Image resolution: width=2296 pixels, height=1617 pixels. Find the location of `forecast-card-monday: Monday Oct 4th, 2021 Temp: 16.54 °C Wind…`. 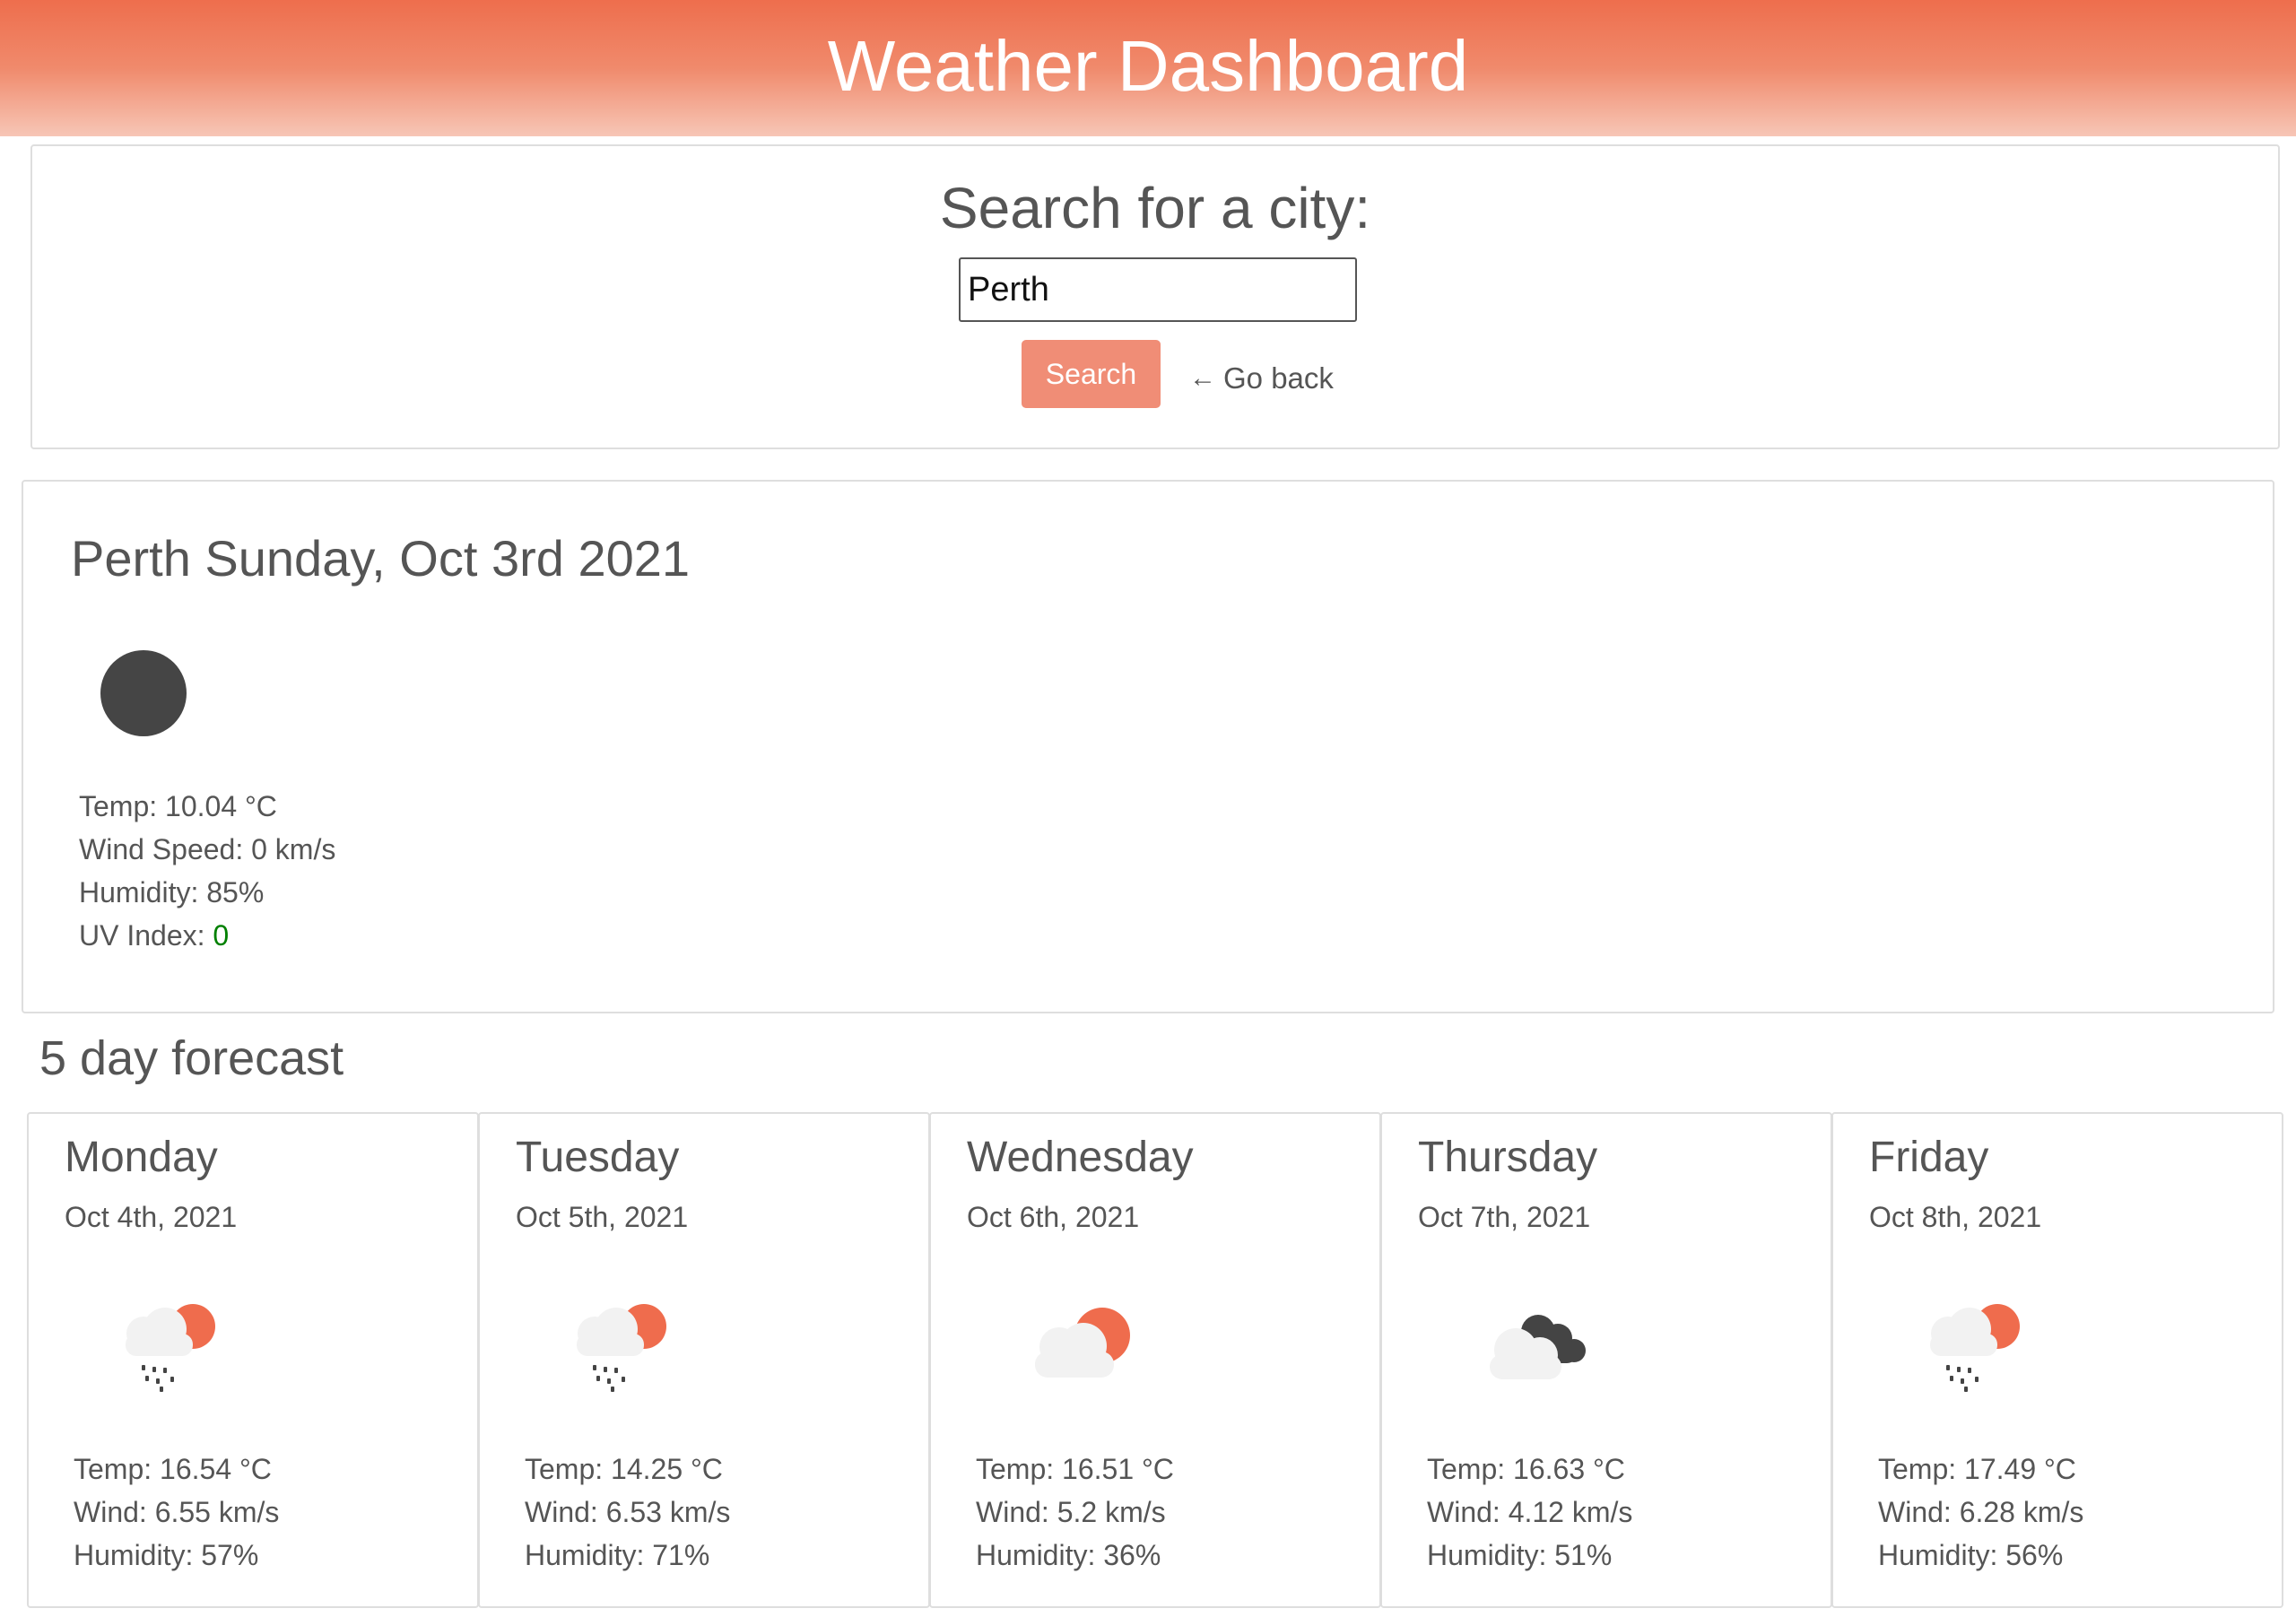

forecast-card-monday: Monday Oct 4th, 2021 Temp: 16.54 °C Wind… is located at coordinates (253, 1360).